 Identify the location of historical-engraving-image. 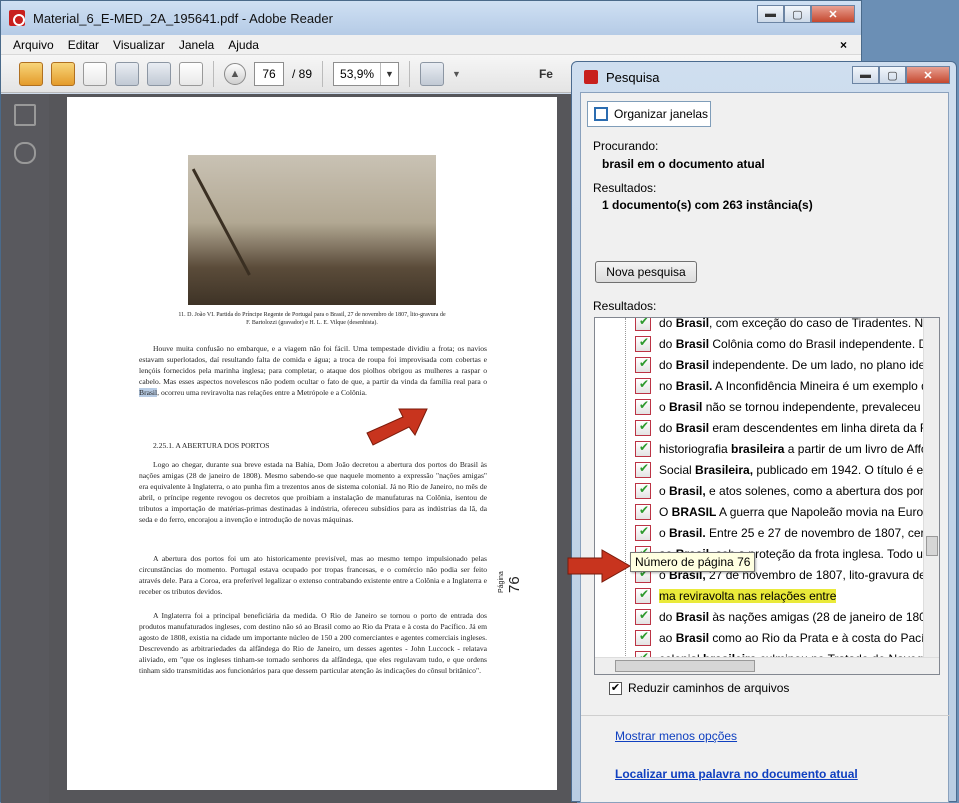
(312, 230).